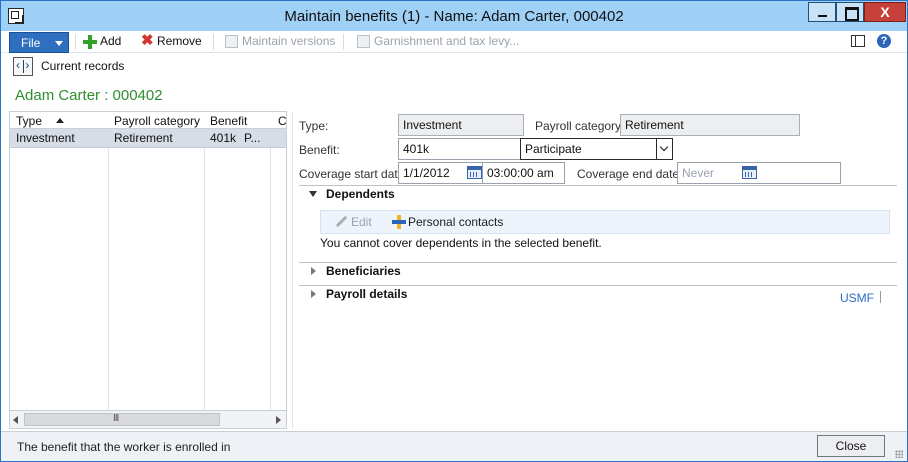 This screenshot has width=908, height=462. I want to click on close-window-button: X, so click(885, 12).